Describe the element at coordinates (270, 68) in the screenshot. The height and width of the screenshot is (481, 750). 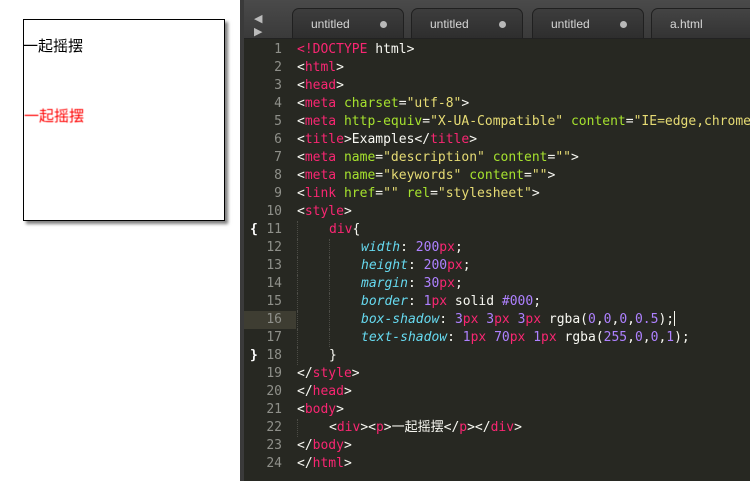
I see `gutter: 2` at that location.